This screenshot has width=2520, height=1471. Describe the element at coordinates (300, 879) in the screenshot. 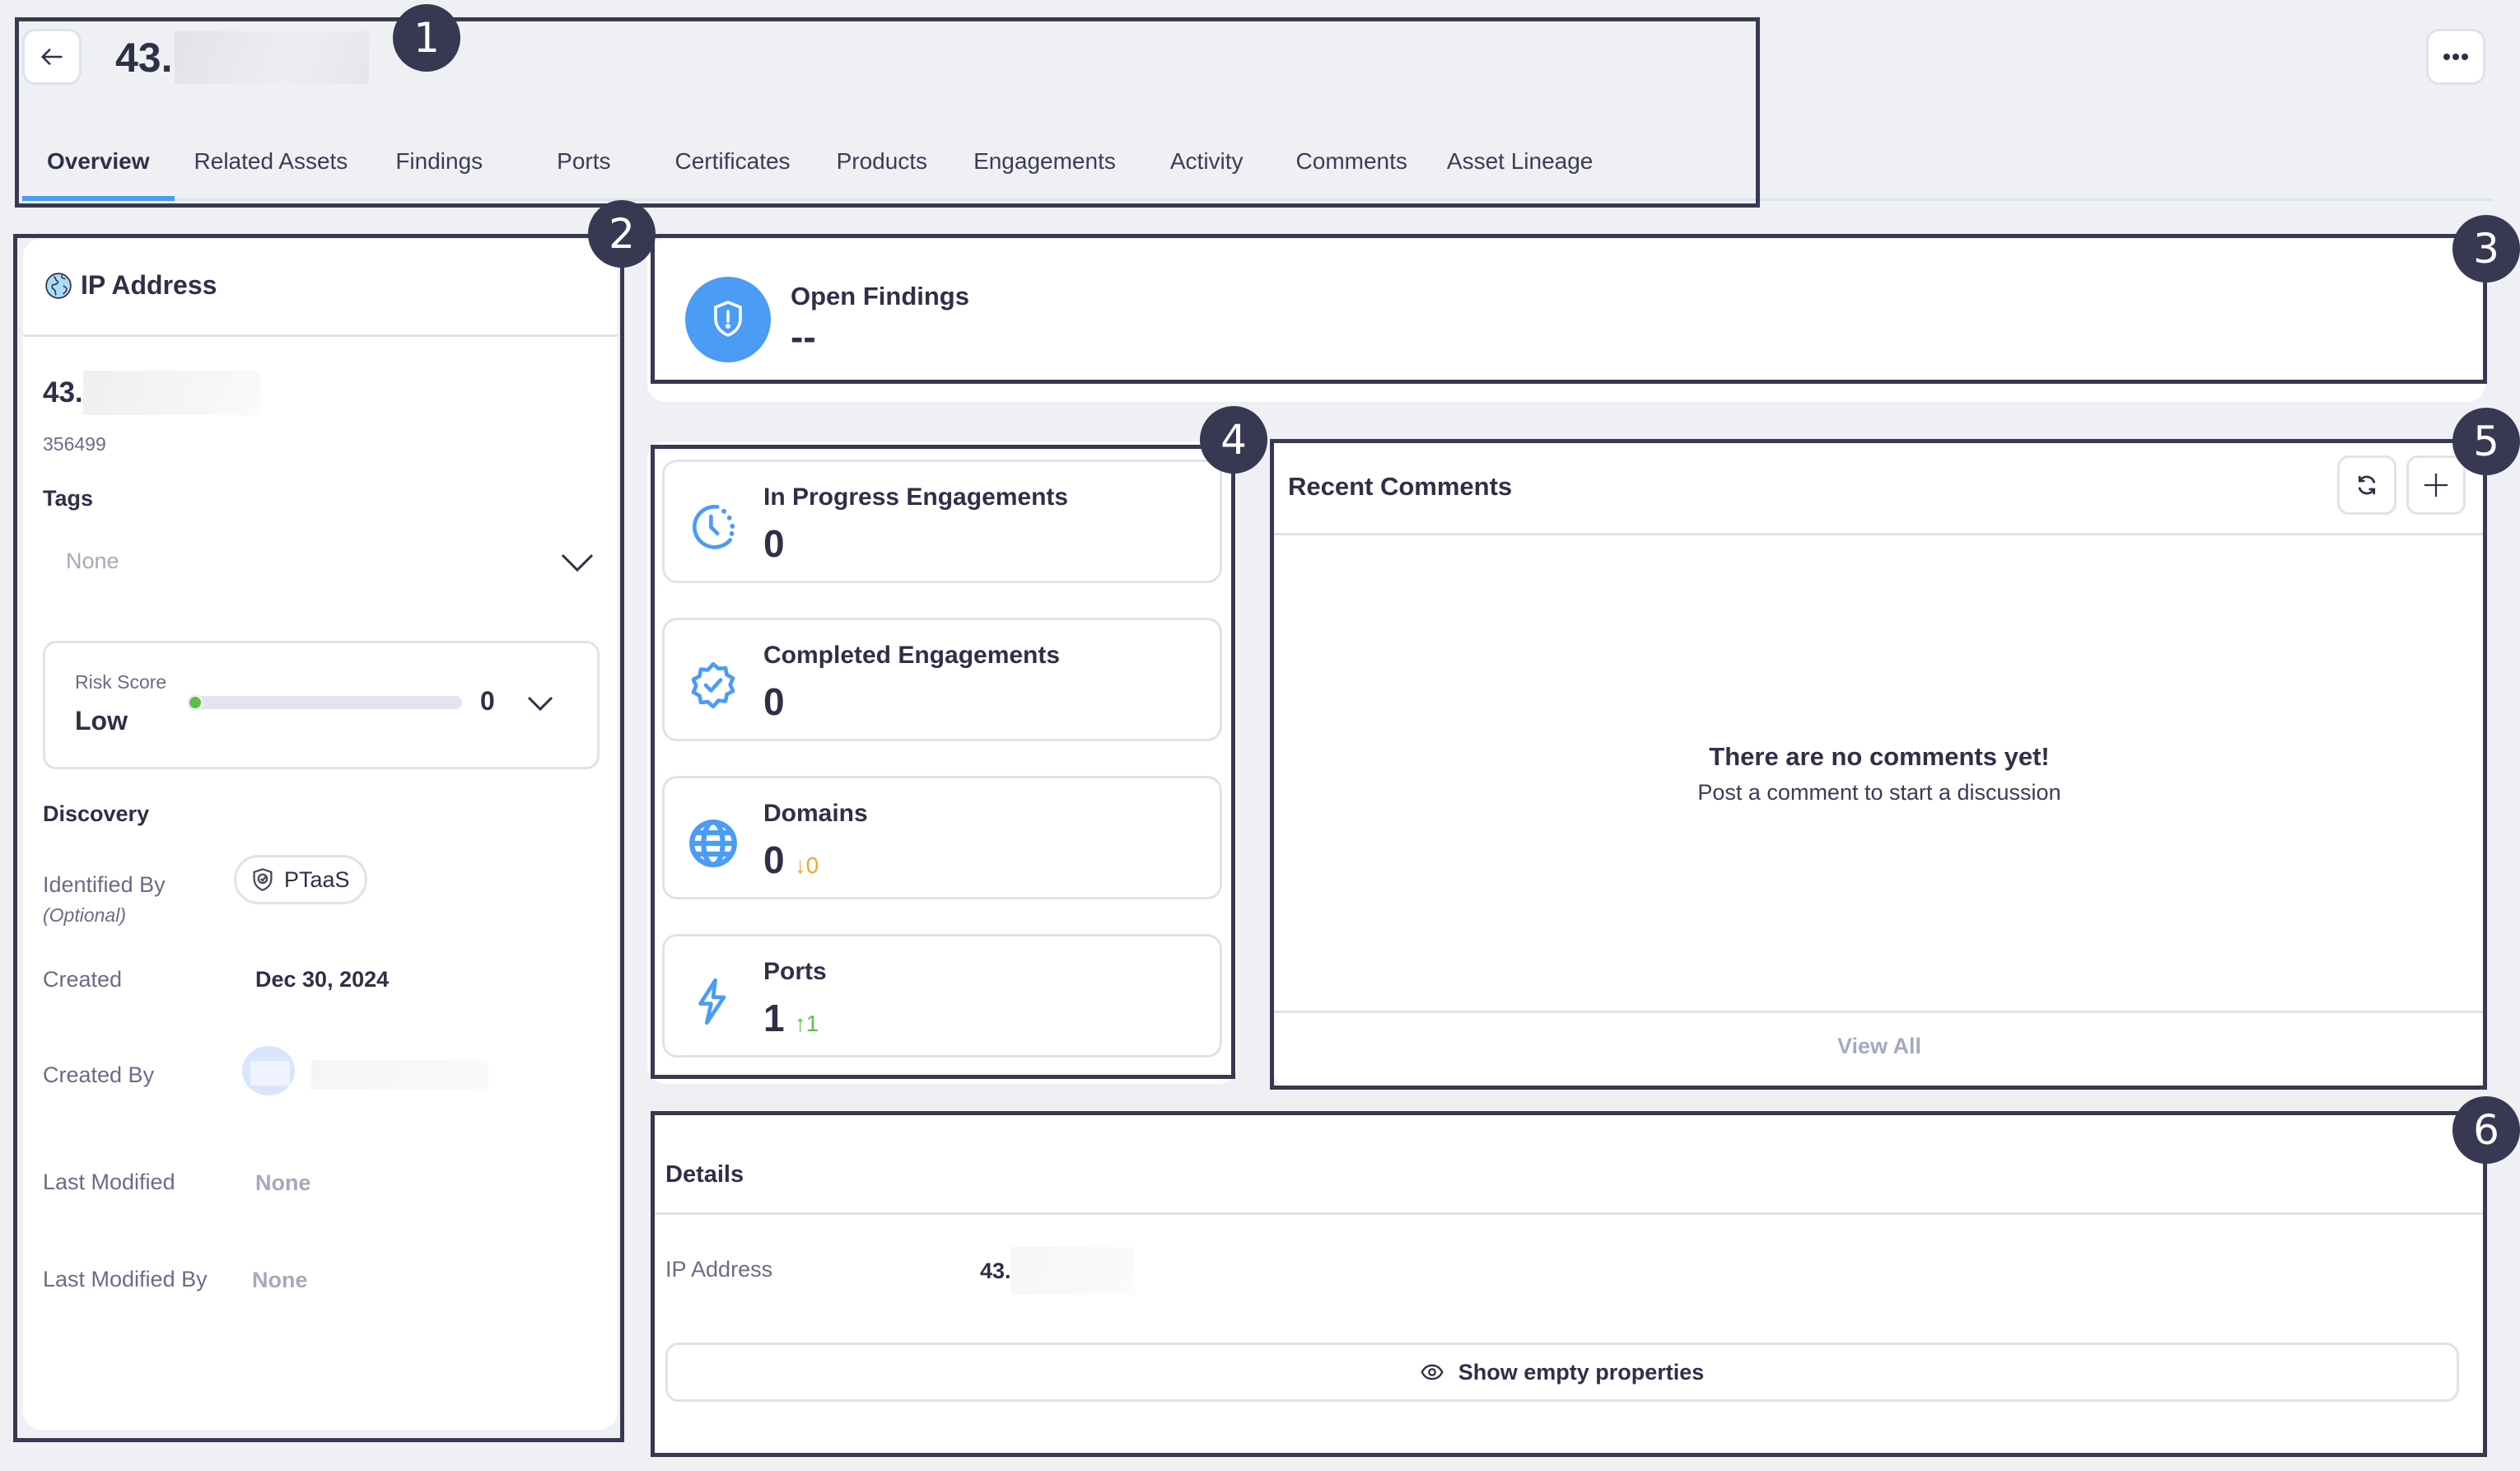

I see `identified-by-chip: PTaaS` at that location.